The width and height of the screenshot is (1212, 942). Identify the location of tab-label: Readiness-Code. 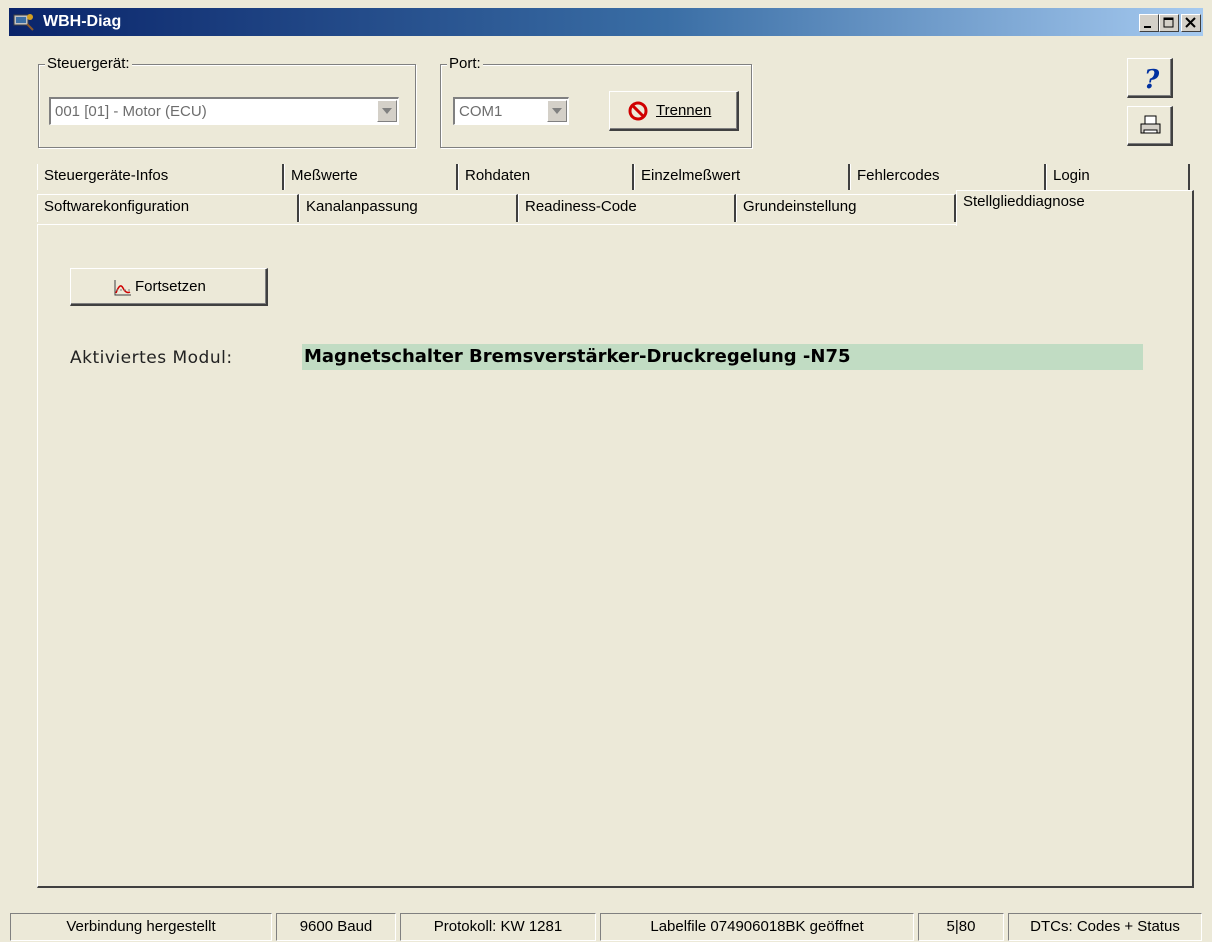
(581, 206).